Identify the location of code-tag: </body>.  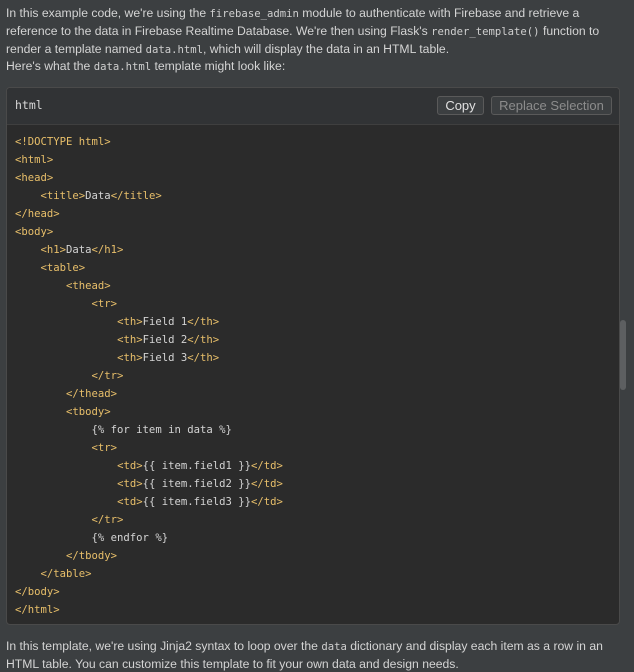
(37, 592).